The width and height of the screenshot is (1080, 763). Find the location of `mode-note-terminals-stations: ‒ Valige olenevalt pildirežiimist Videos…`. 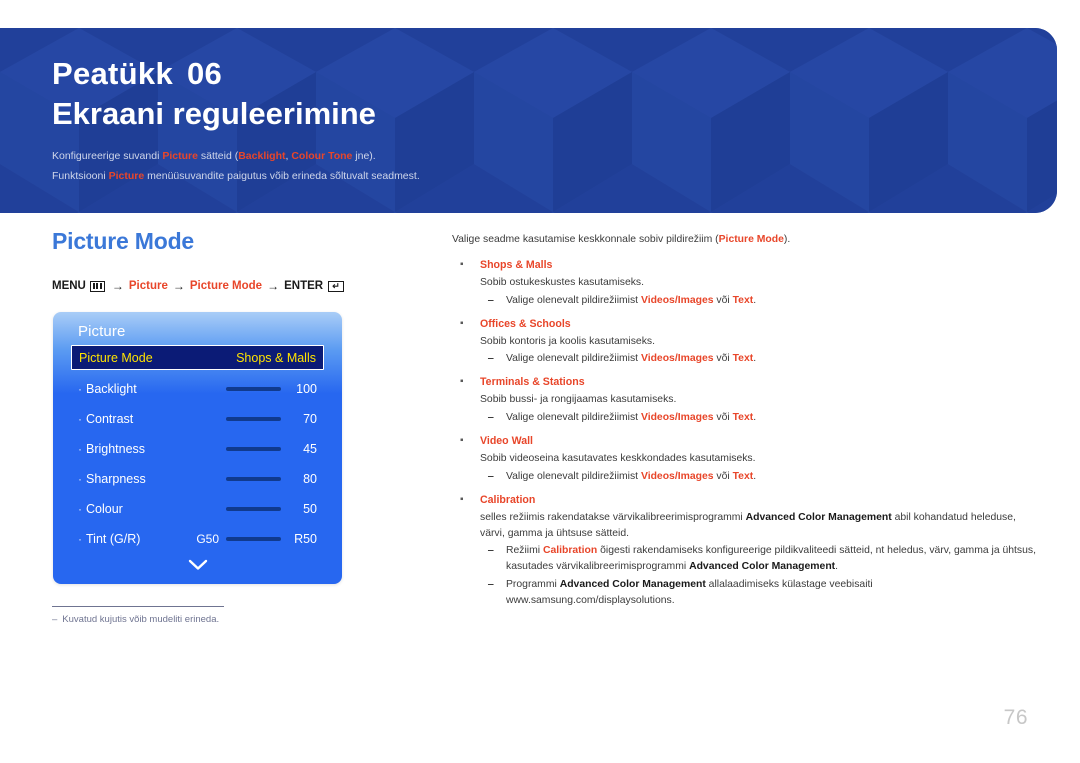

mode-note-terminals-stations: ‒ Valige olenevalt pildirežiimist Videos… is located at coordinates (765, 418).